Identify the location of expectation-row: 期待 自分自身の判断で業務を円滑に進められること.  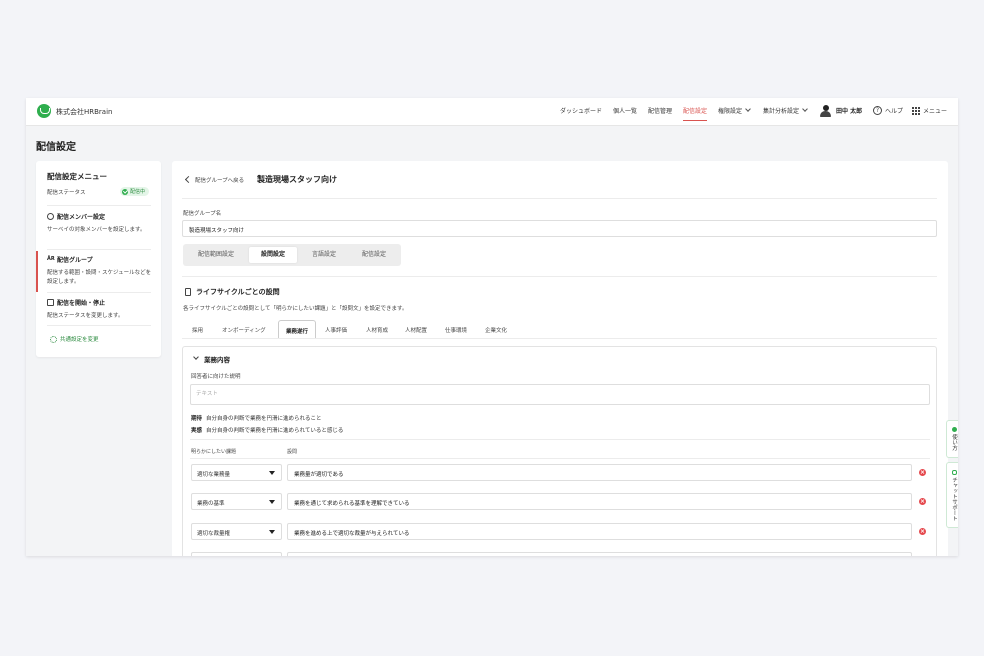
(256, 418).